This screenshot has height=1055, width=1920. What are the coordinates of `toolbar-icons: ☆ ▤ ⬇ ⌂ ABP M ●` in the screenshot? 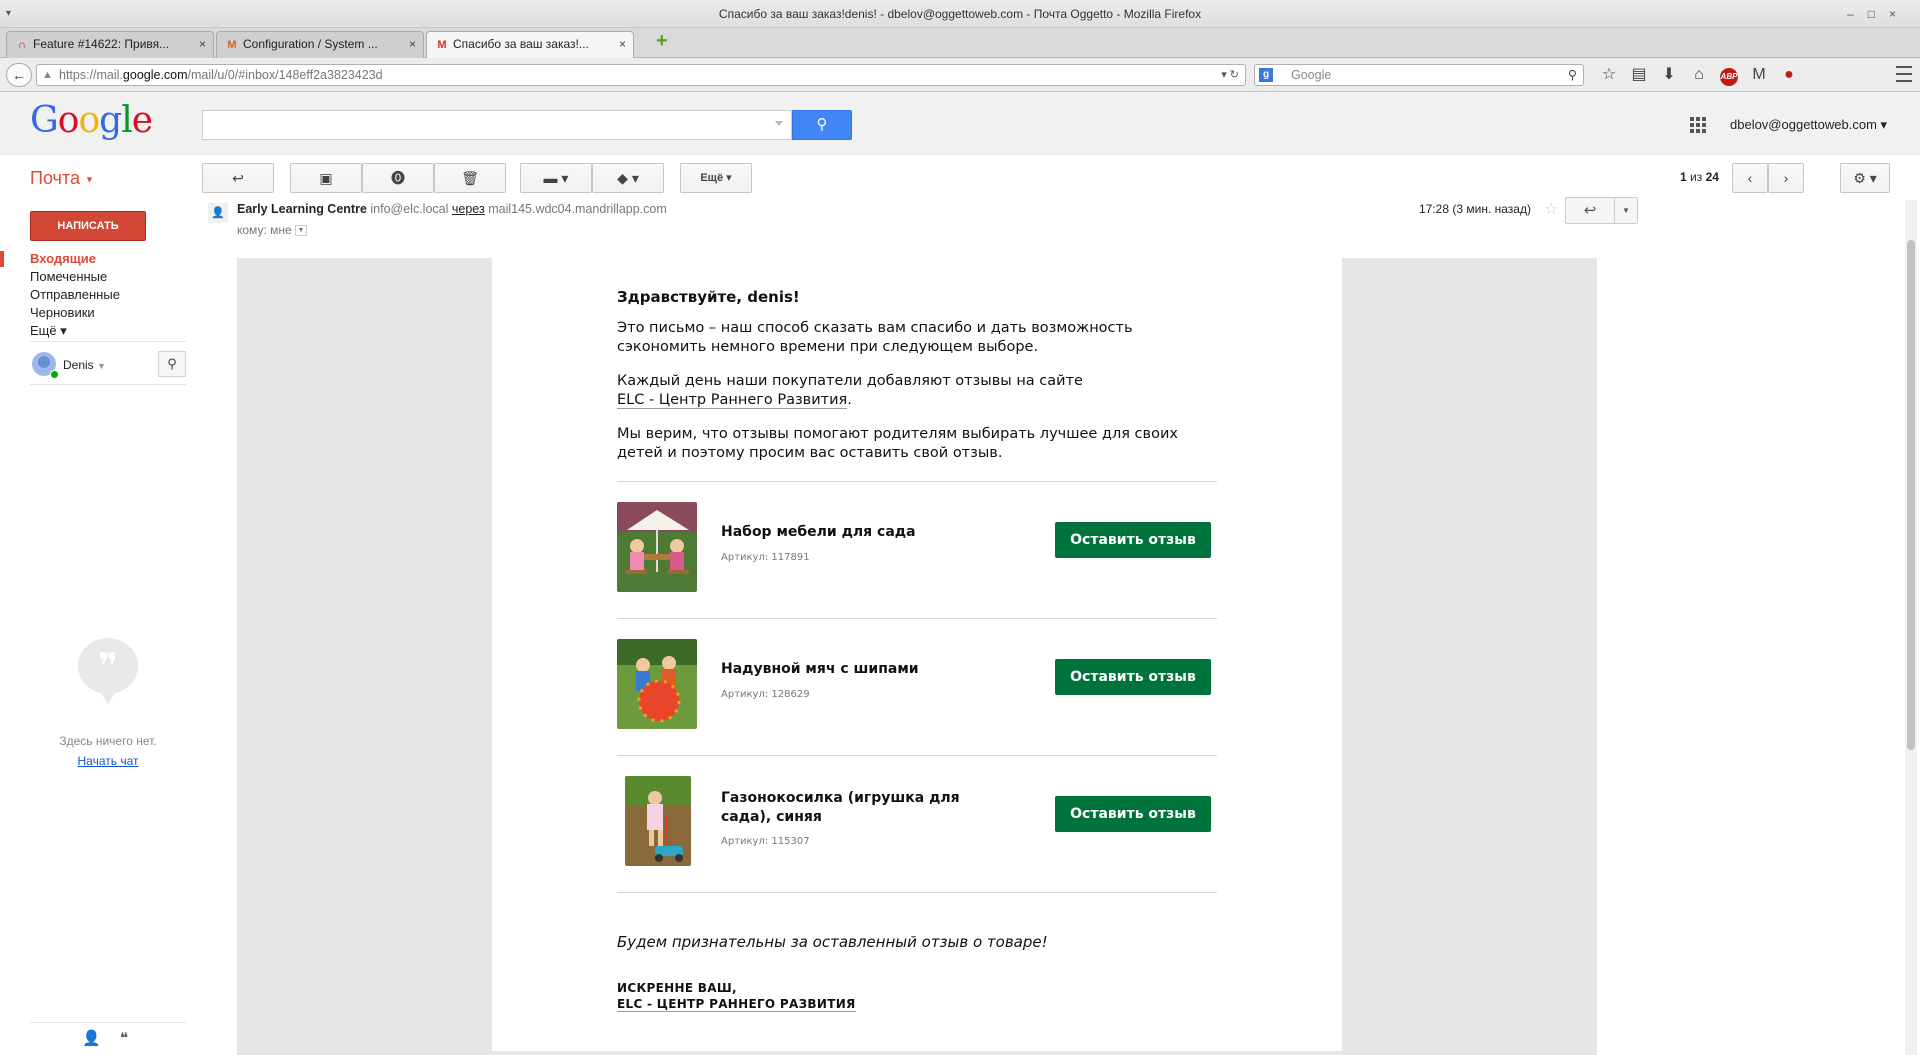 It's located at (1699, 75).